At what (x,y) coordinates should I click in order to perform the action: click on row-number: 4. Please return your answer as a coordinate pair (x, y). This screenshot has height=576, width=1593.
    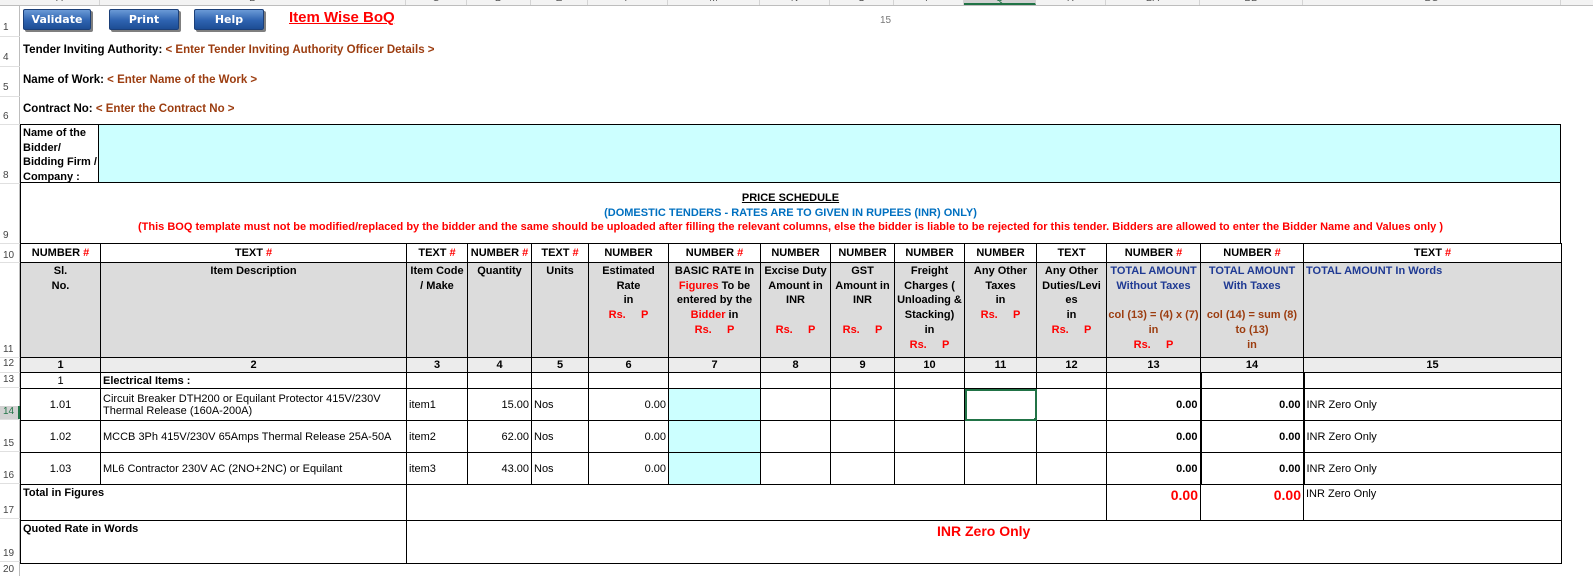
    Looking at the image, I should click on (10, 57).